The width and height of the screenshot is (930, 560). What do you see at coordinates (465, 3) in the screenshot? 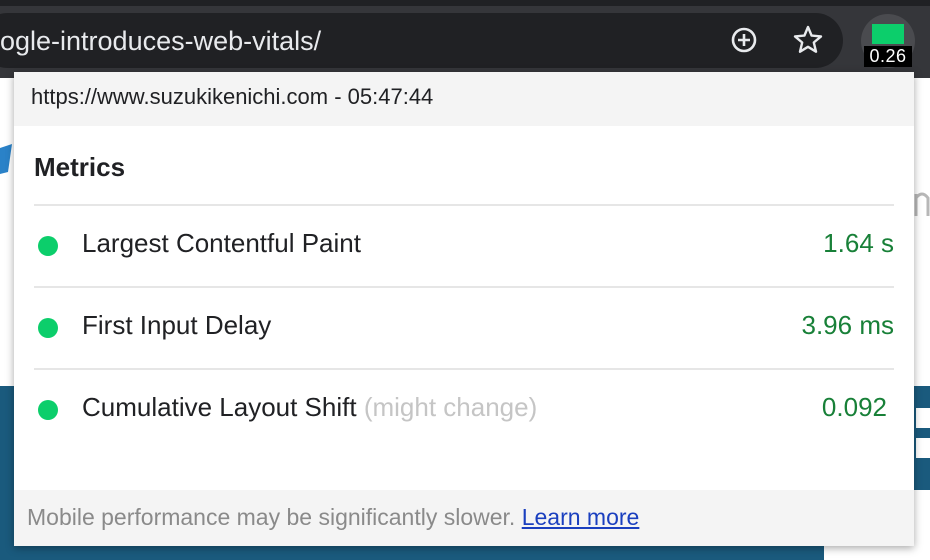
I see `tab-strip` at bounding box center [465, 3].